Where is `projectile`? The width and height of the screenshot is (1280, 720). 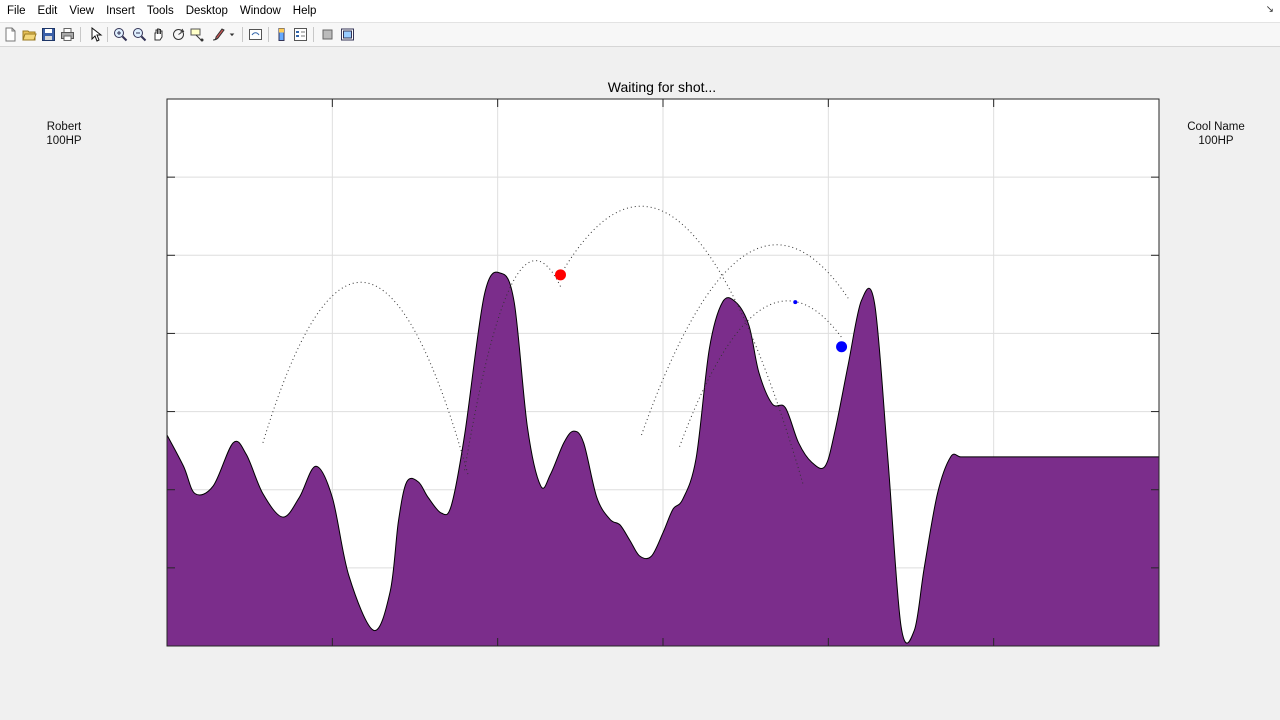
projectile is located at coordinates (795, 302).